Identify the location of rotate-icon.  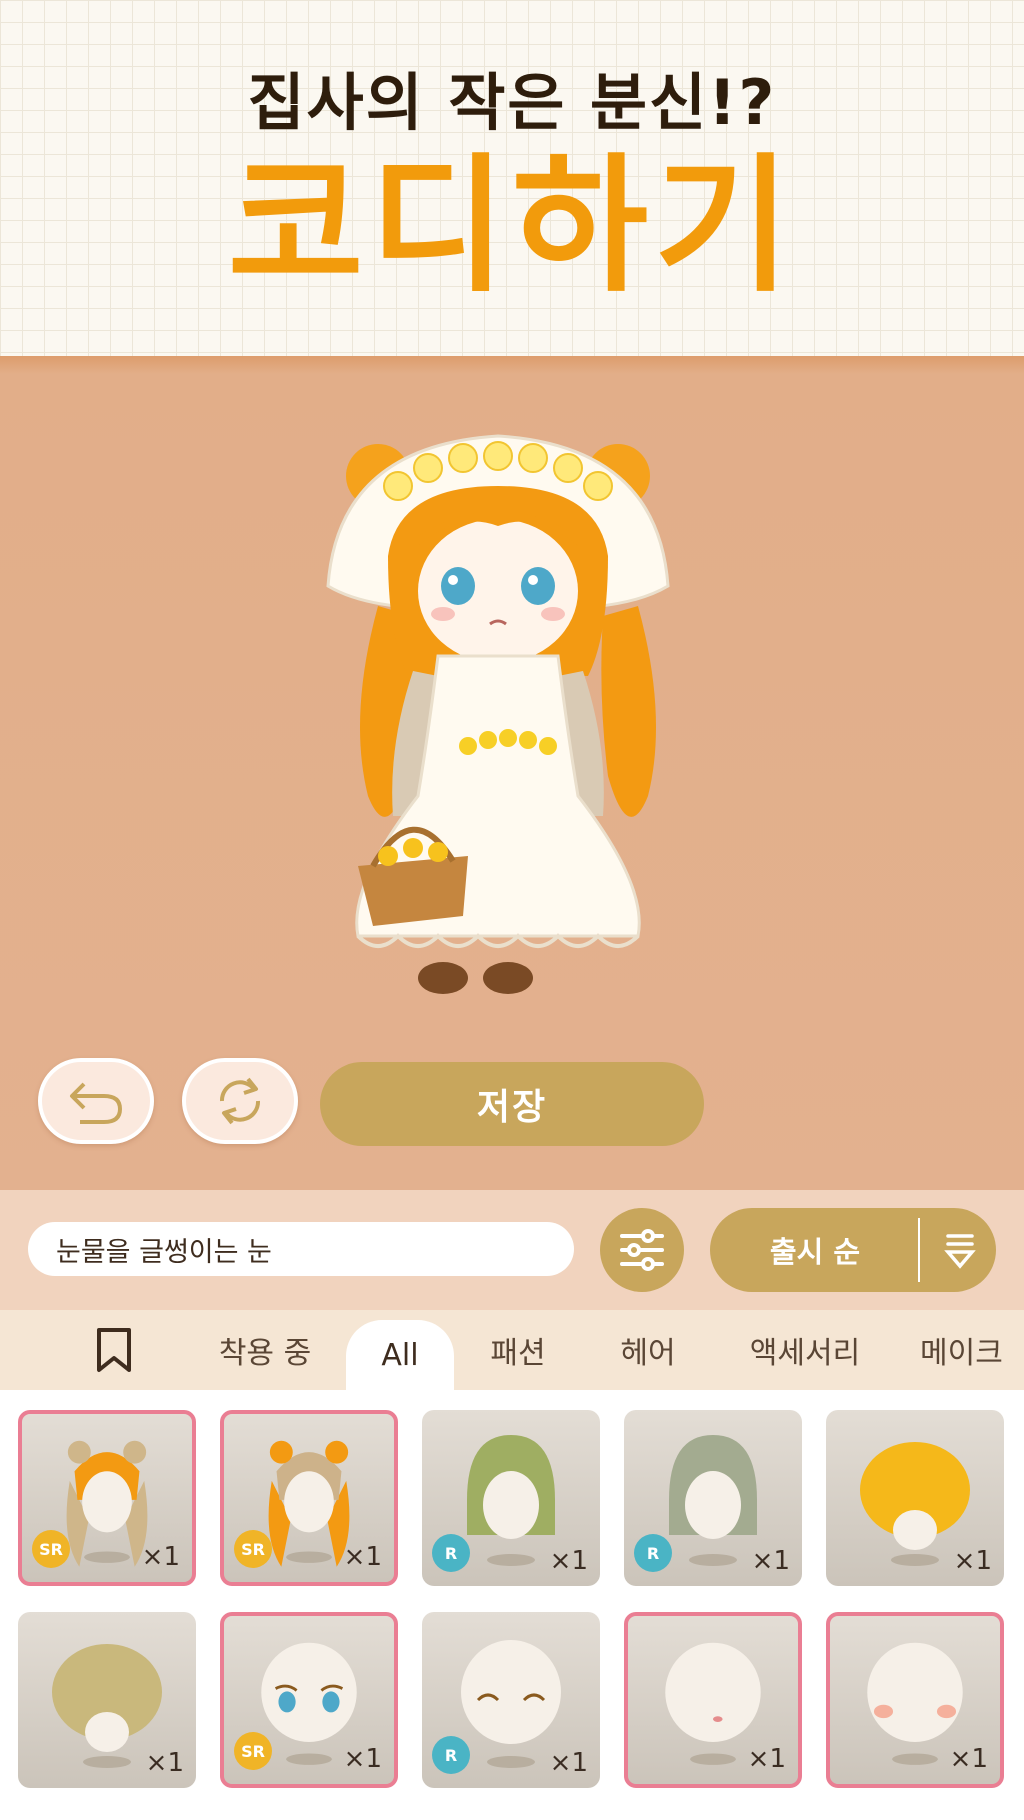
(240, 1101).